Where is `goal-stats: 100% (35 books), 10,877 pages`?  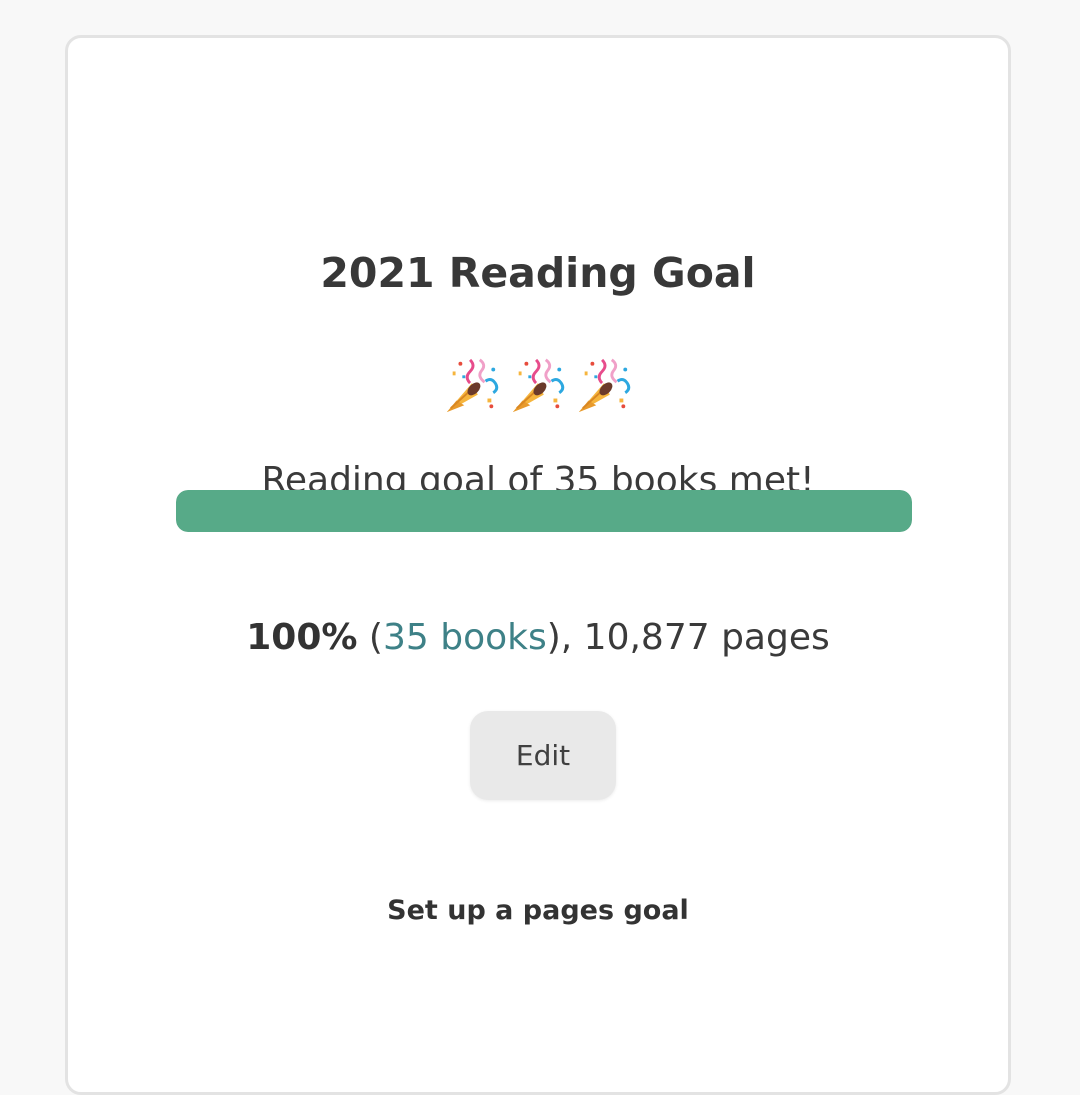
goal-stats: 100% (35 books), 10,877 pages is located at coordinates (538, 638).